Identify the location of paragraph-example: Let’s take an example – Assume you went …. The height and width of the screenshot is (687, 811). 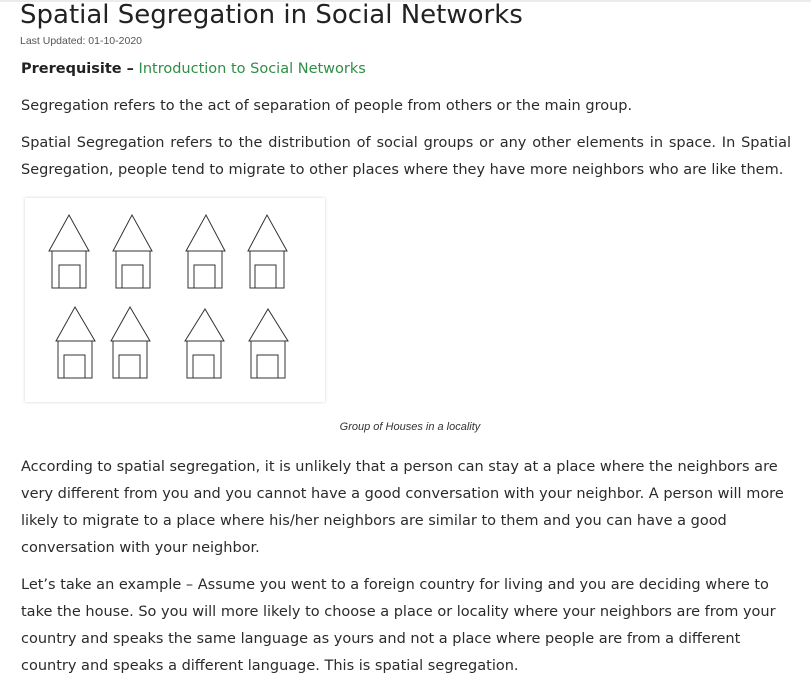
(398, 625).